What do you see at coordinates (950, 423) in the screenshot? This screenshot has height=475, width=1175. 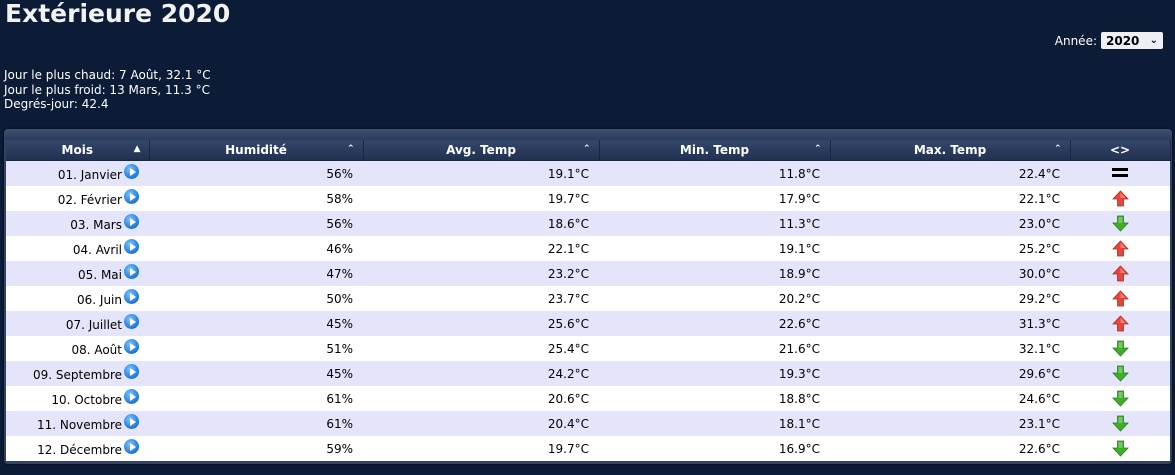 I see `cell-max: 23.1°C` at bounding box center [950, 423].